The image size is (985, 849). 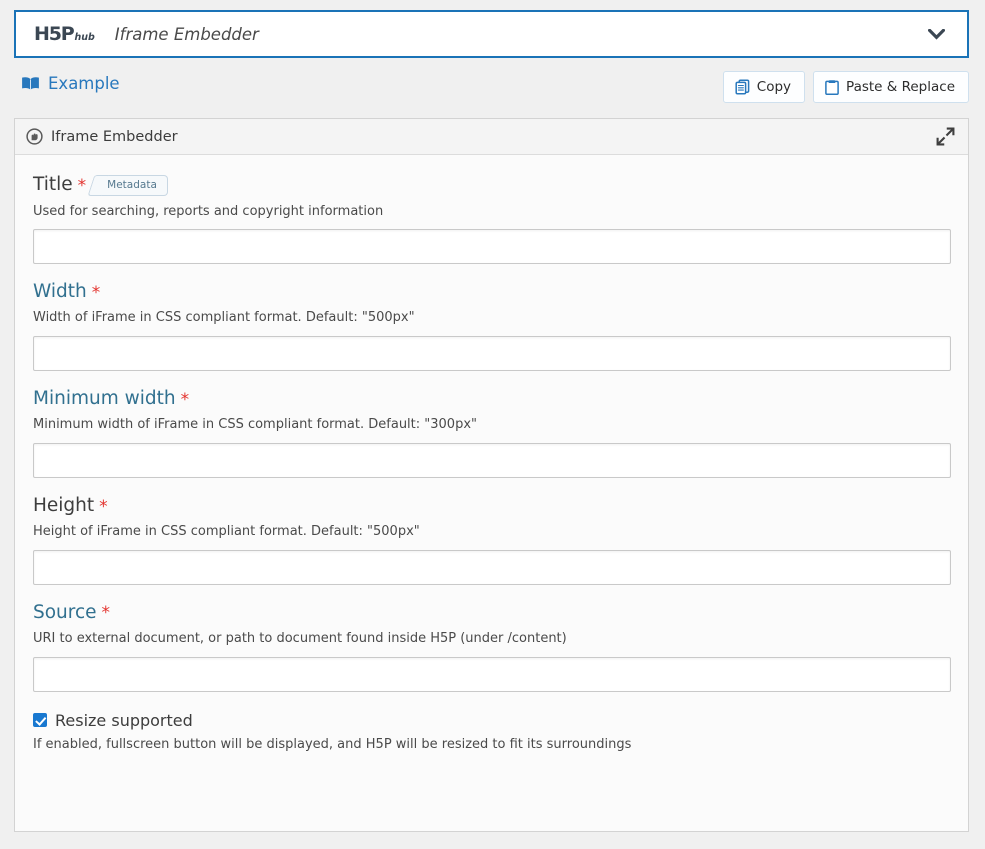 What do you see at coordinates (34, 137) in the screenshot?
I see `iframe-embedder-icon` at bounding box center [34, 137].